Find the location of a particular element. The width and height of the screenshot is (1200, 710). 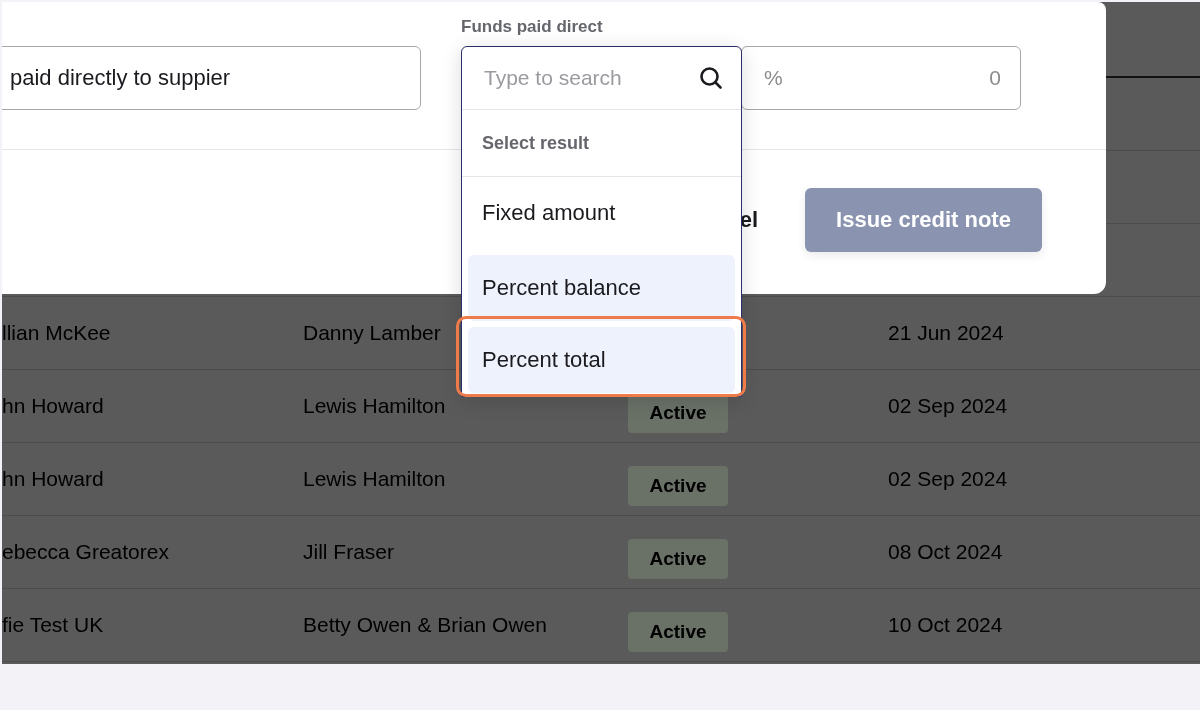

table-cell-text: 08 Oct 2024 is located at coordinates (946, 552).